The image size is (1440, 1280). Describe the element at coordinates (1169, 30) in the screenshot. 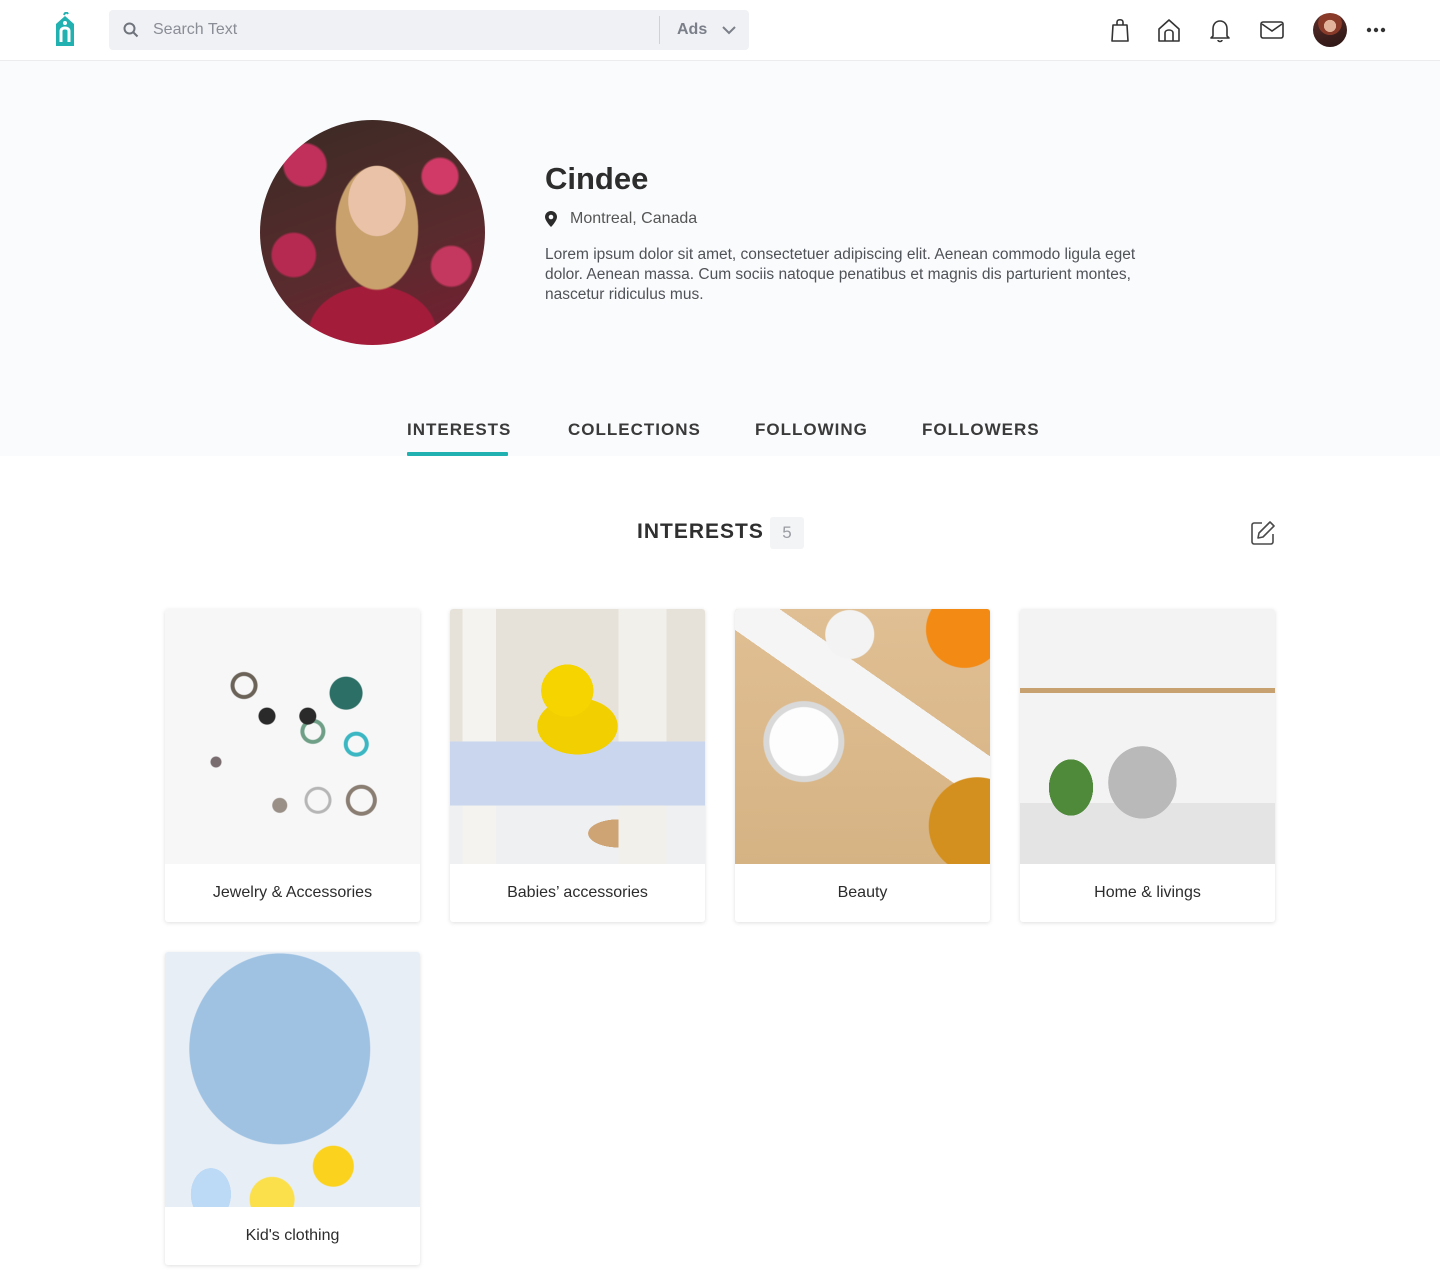

I see `home-icon` at that location.